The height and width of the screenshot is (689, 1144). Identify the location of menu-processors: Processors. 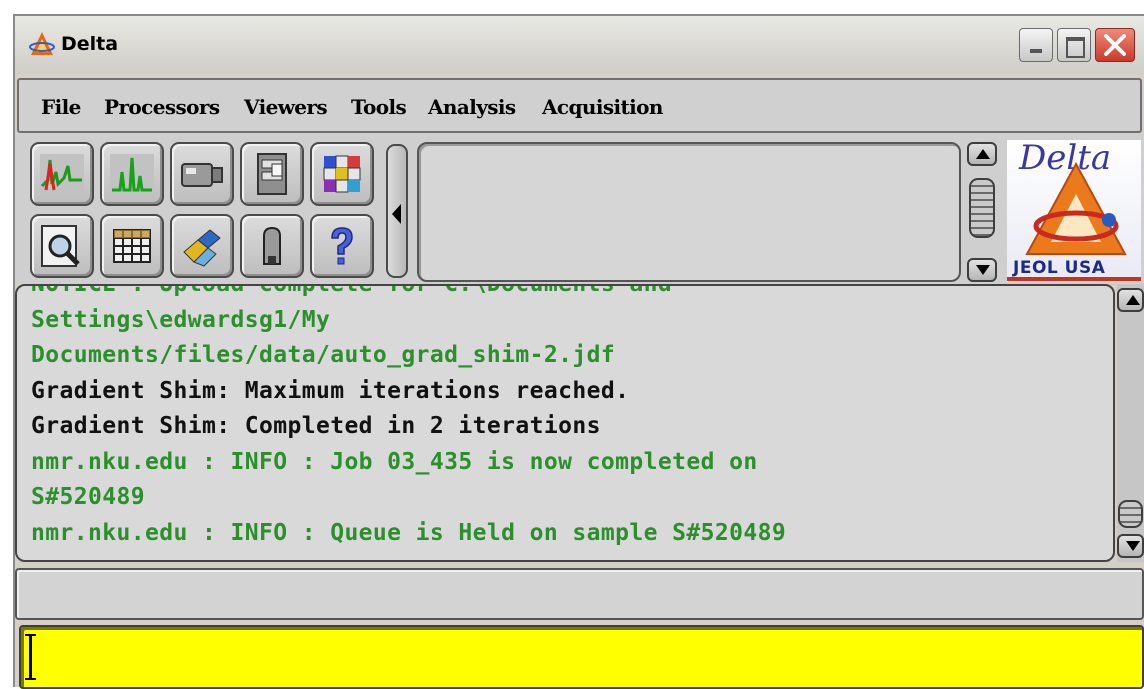
(162, 107).